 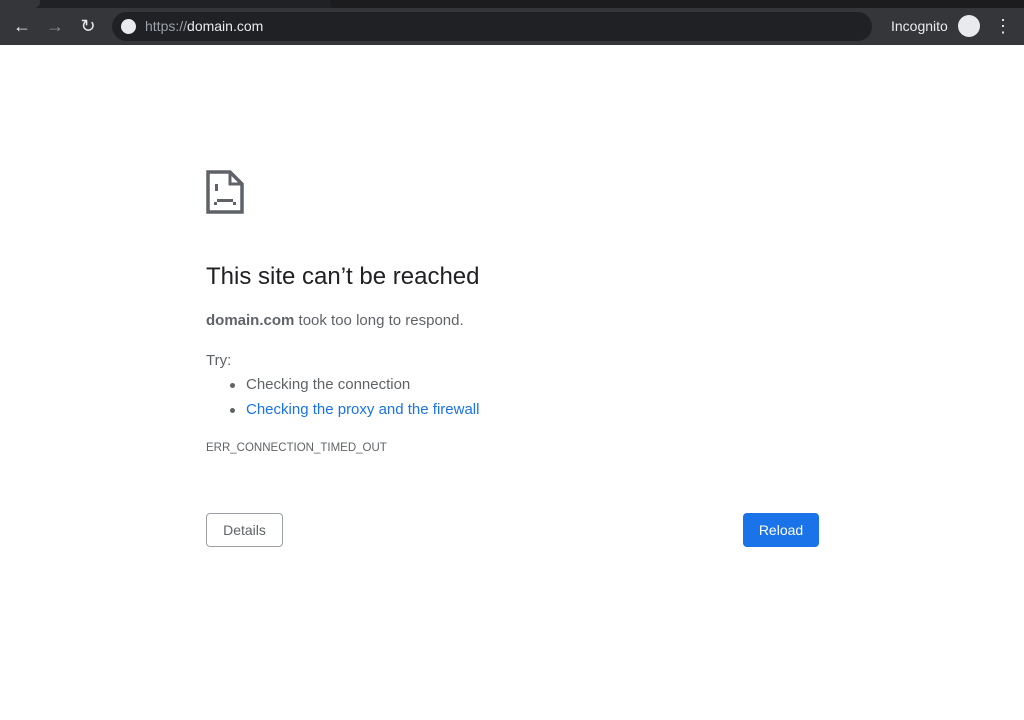 I want to click on try-label: Try:, so click(x=219, y=360).